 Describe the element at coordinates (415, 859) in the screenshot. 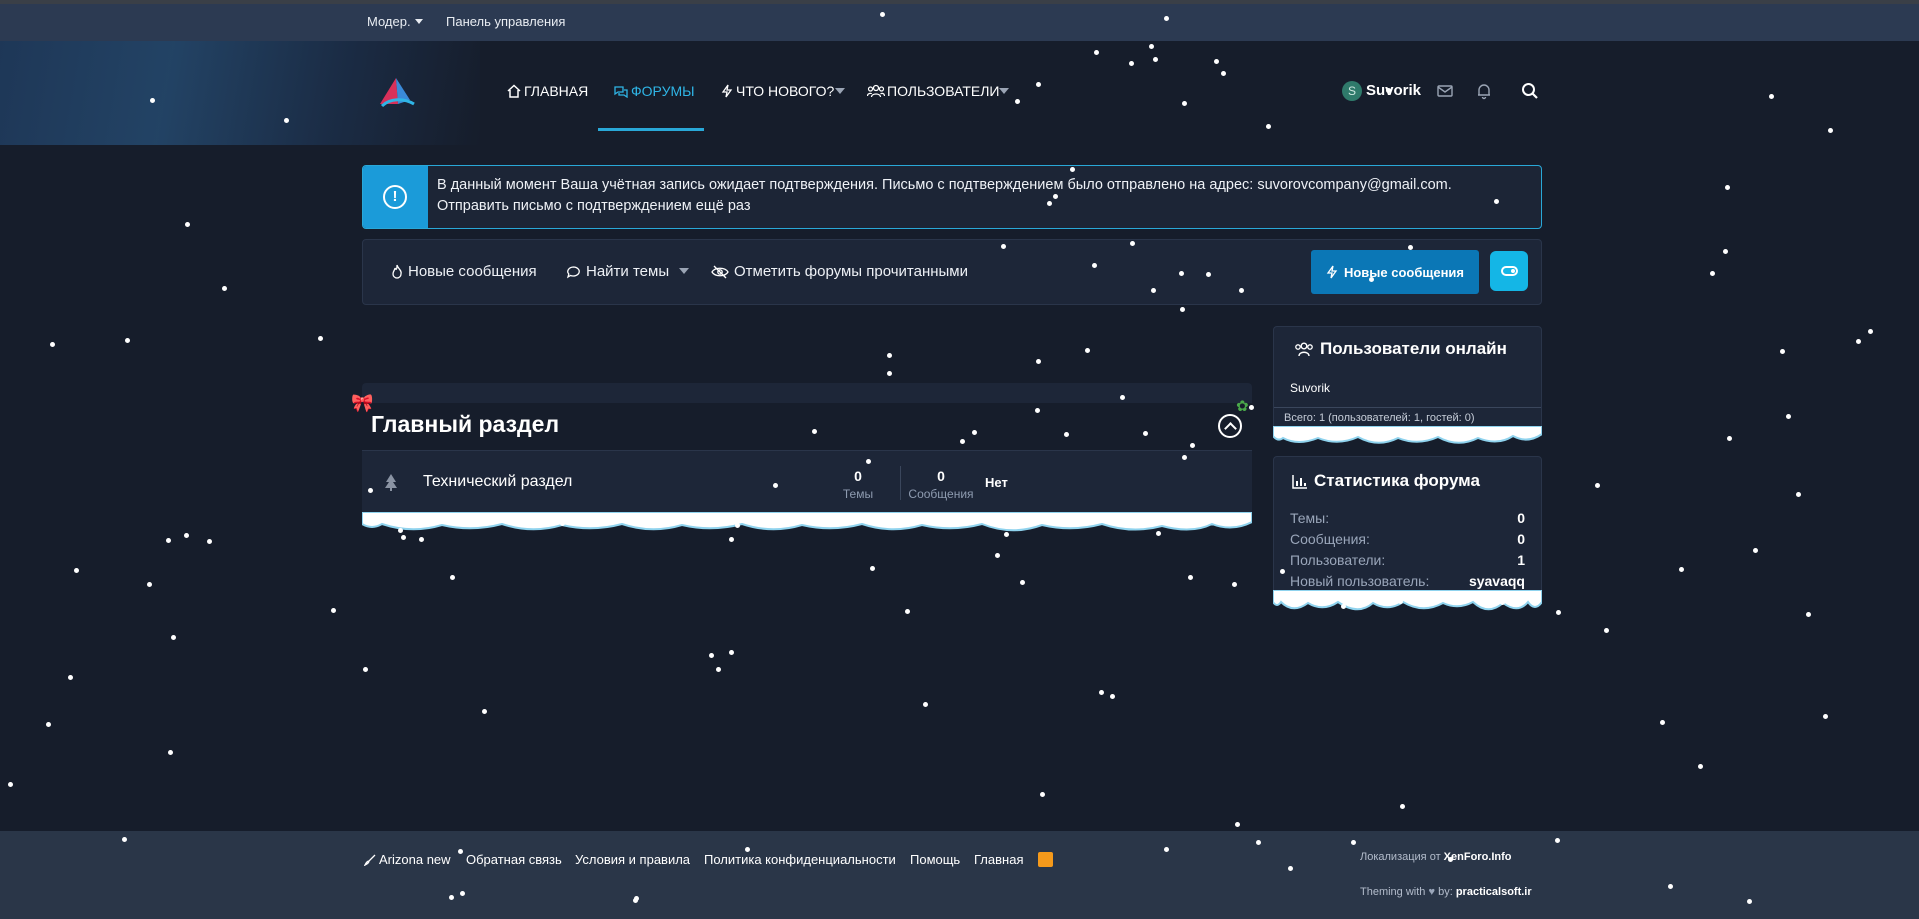

I see `footer-link-label: Arizona new` at that location.